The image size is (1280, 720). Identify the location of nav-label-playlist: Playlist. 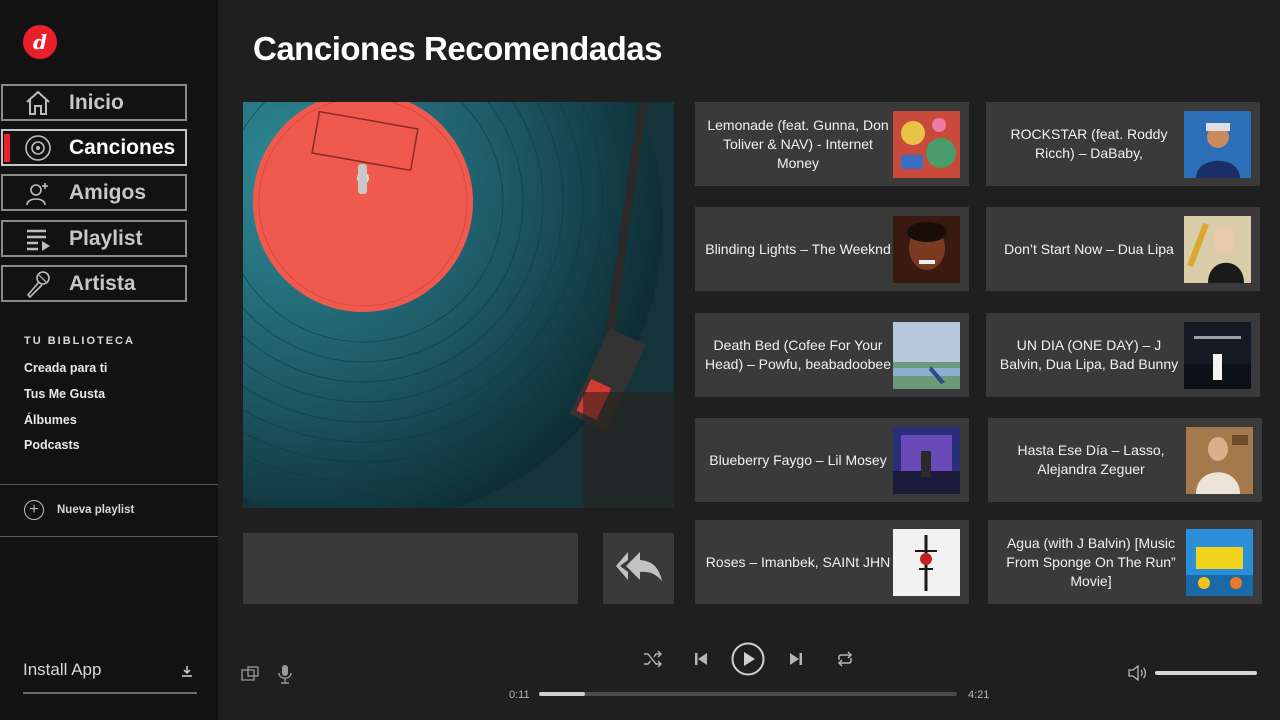
(106, 238).